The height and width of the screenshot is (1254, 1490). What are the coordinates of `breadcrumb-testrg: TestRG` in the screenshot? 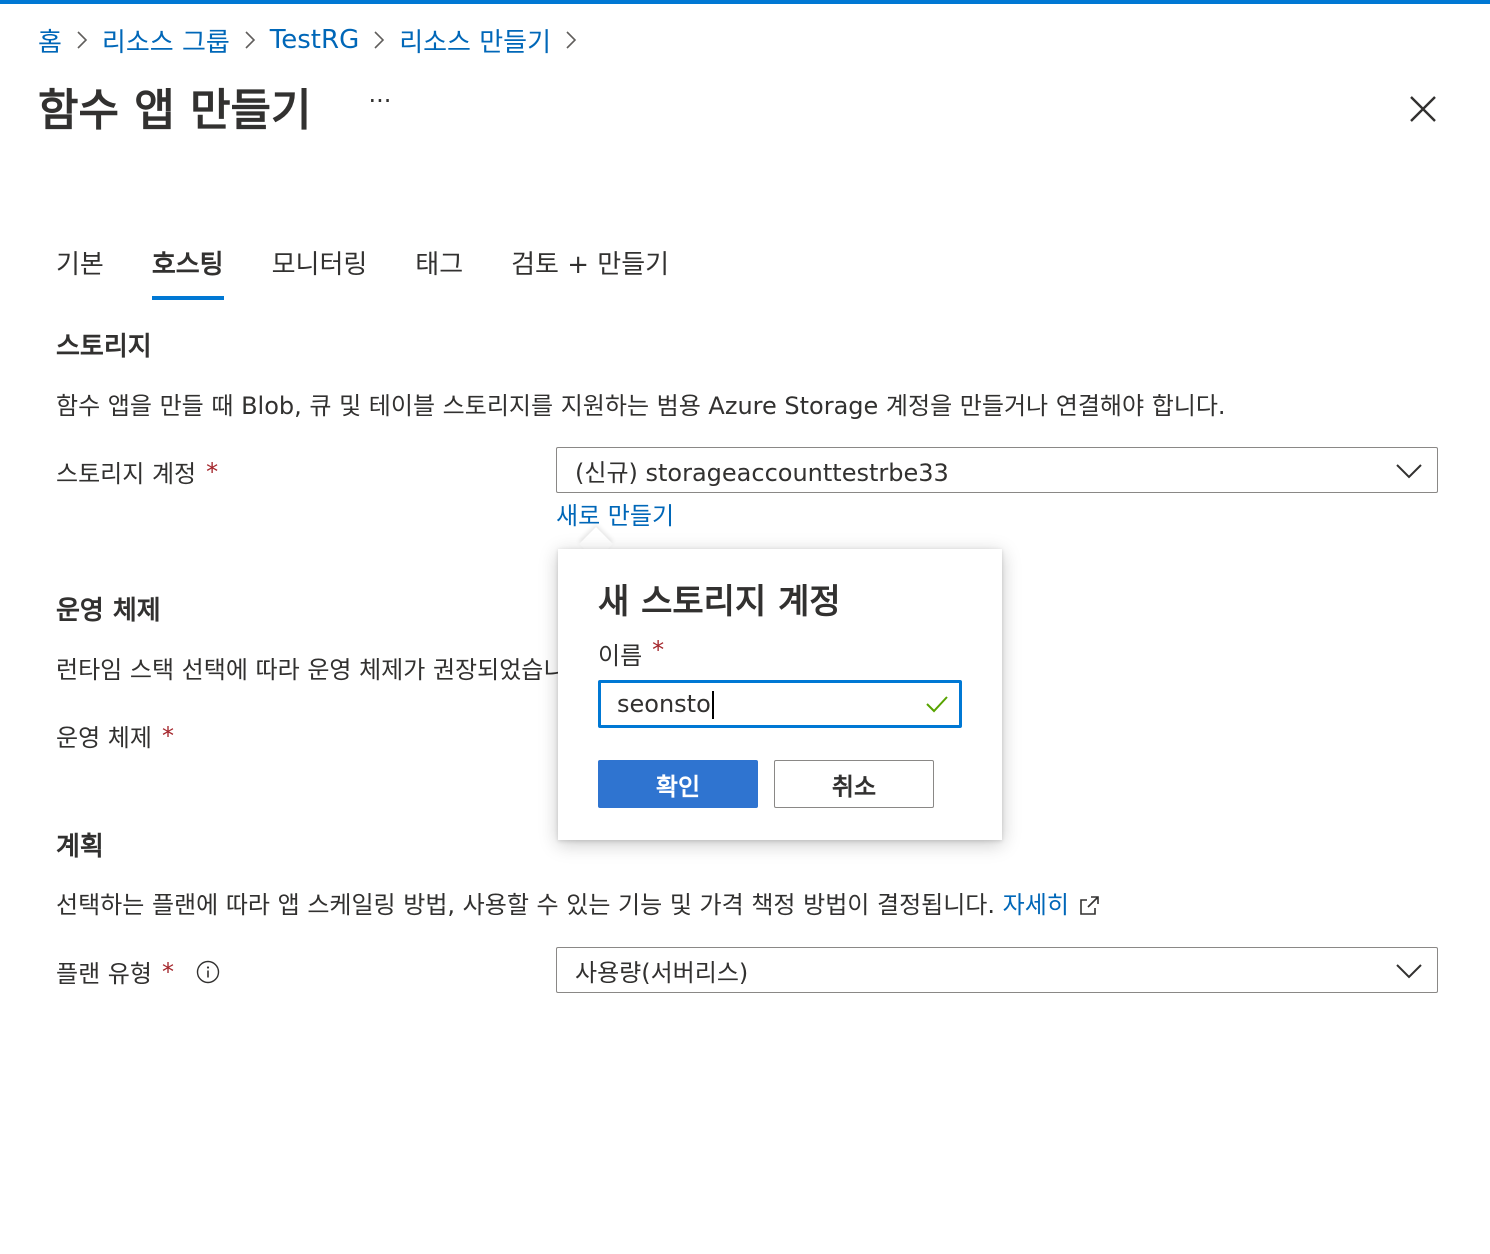 It's located at (314, 40).